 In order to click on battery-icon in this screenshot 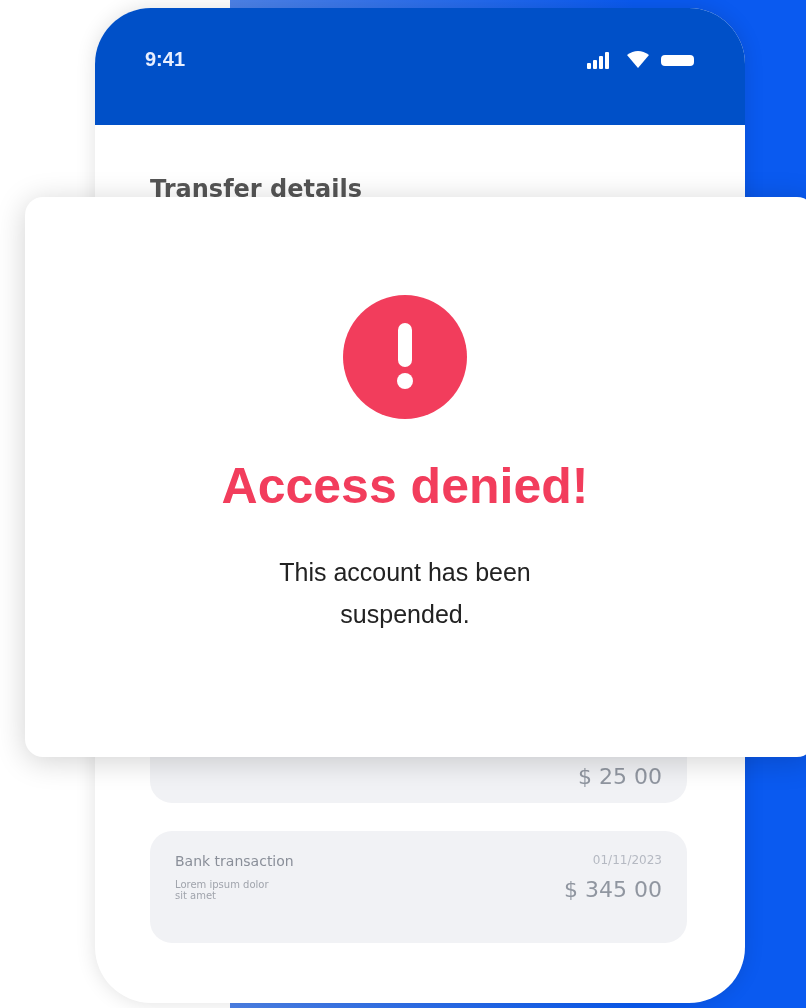, I will do `click(677, 60)`.